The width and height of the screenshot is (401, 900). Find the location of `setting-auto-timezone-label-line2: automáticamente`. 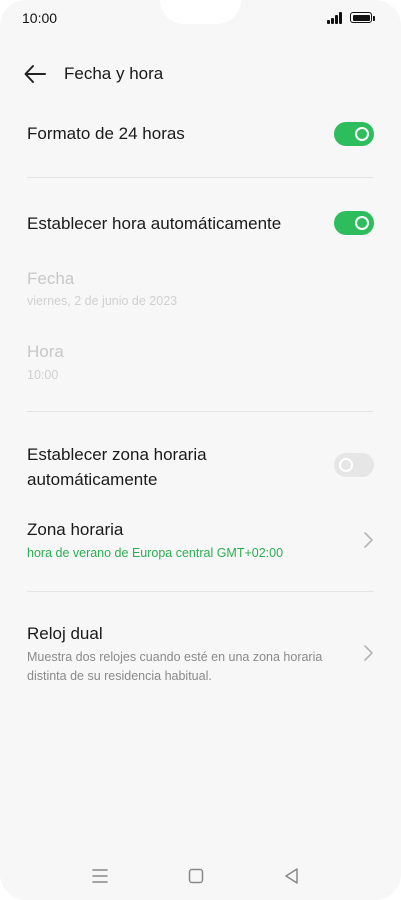

setting-auto-timezone-label-line2: automáticamente is located at coordinates (92, 479).